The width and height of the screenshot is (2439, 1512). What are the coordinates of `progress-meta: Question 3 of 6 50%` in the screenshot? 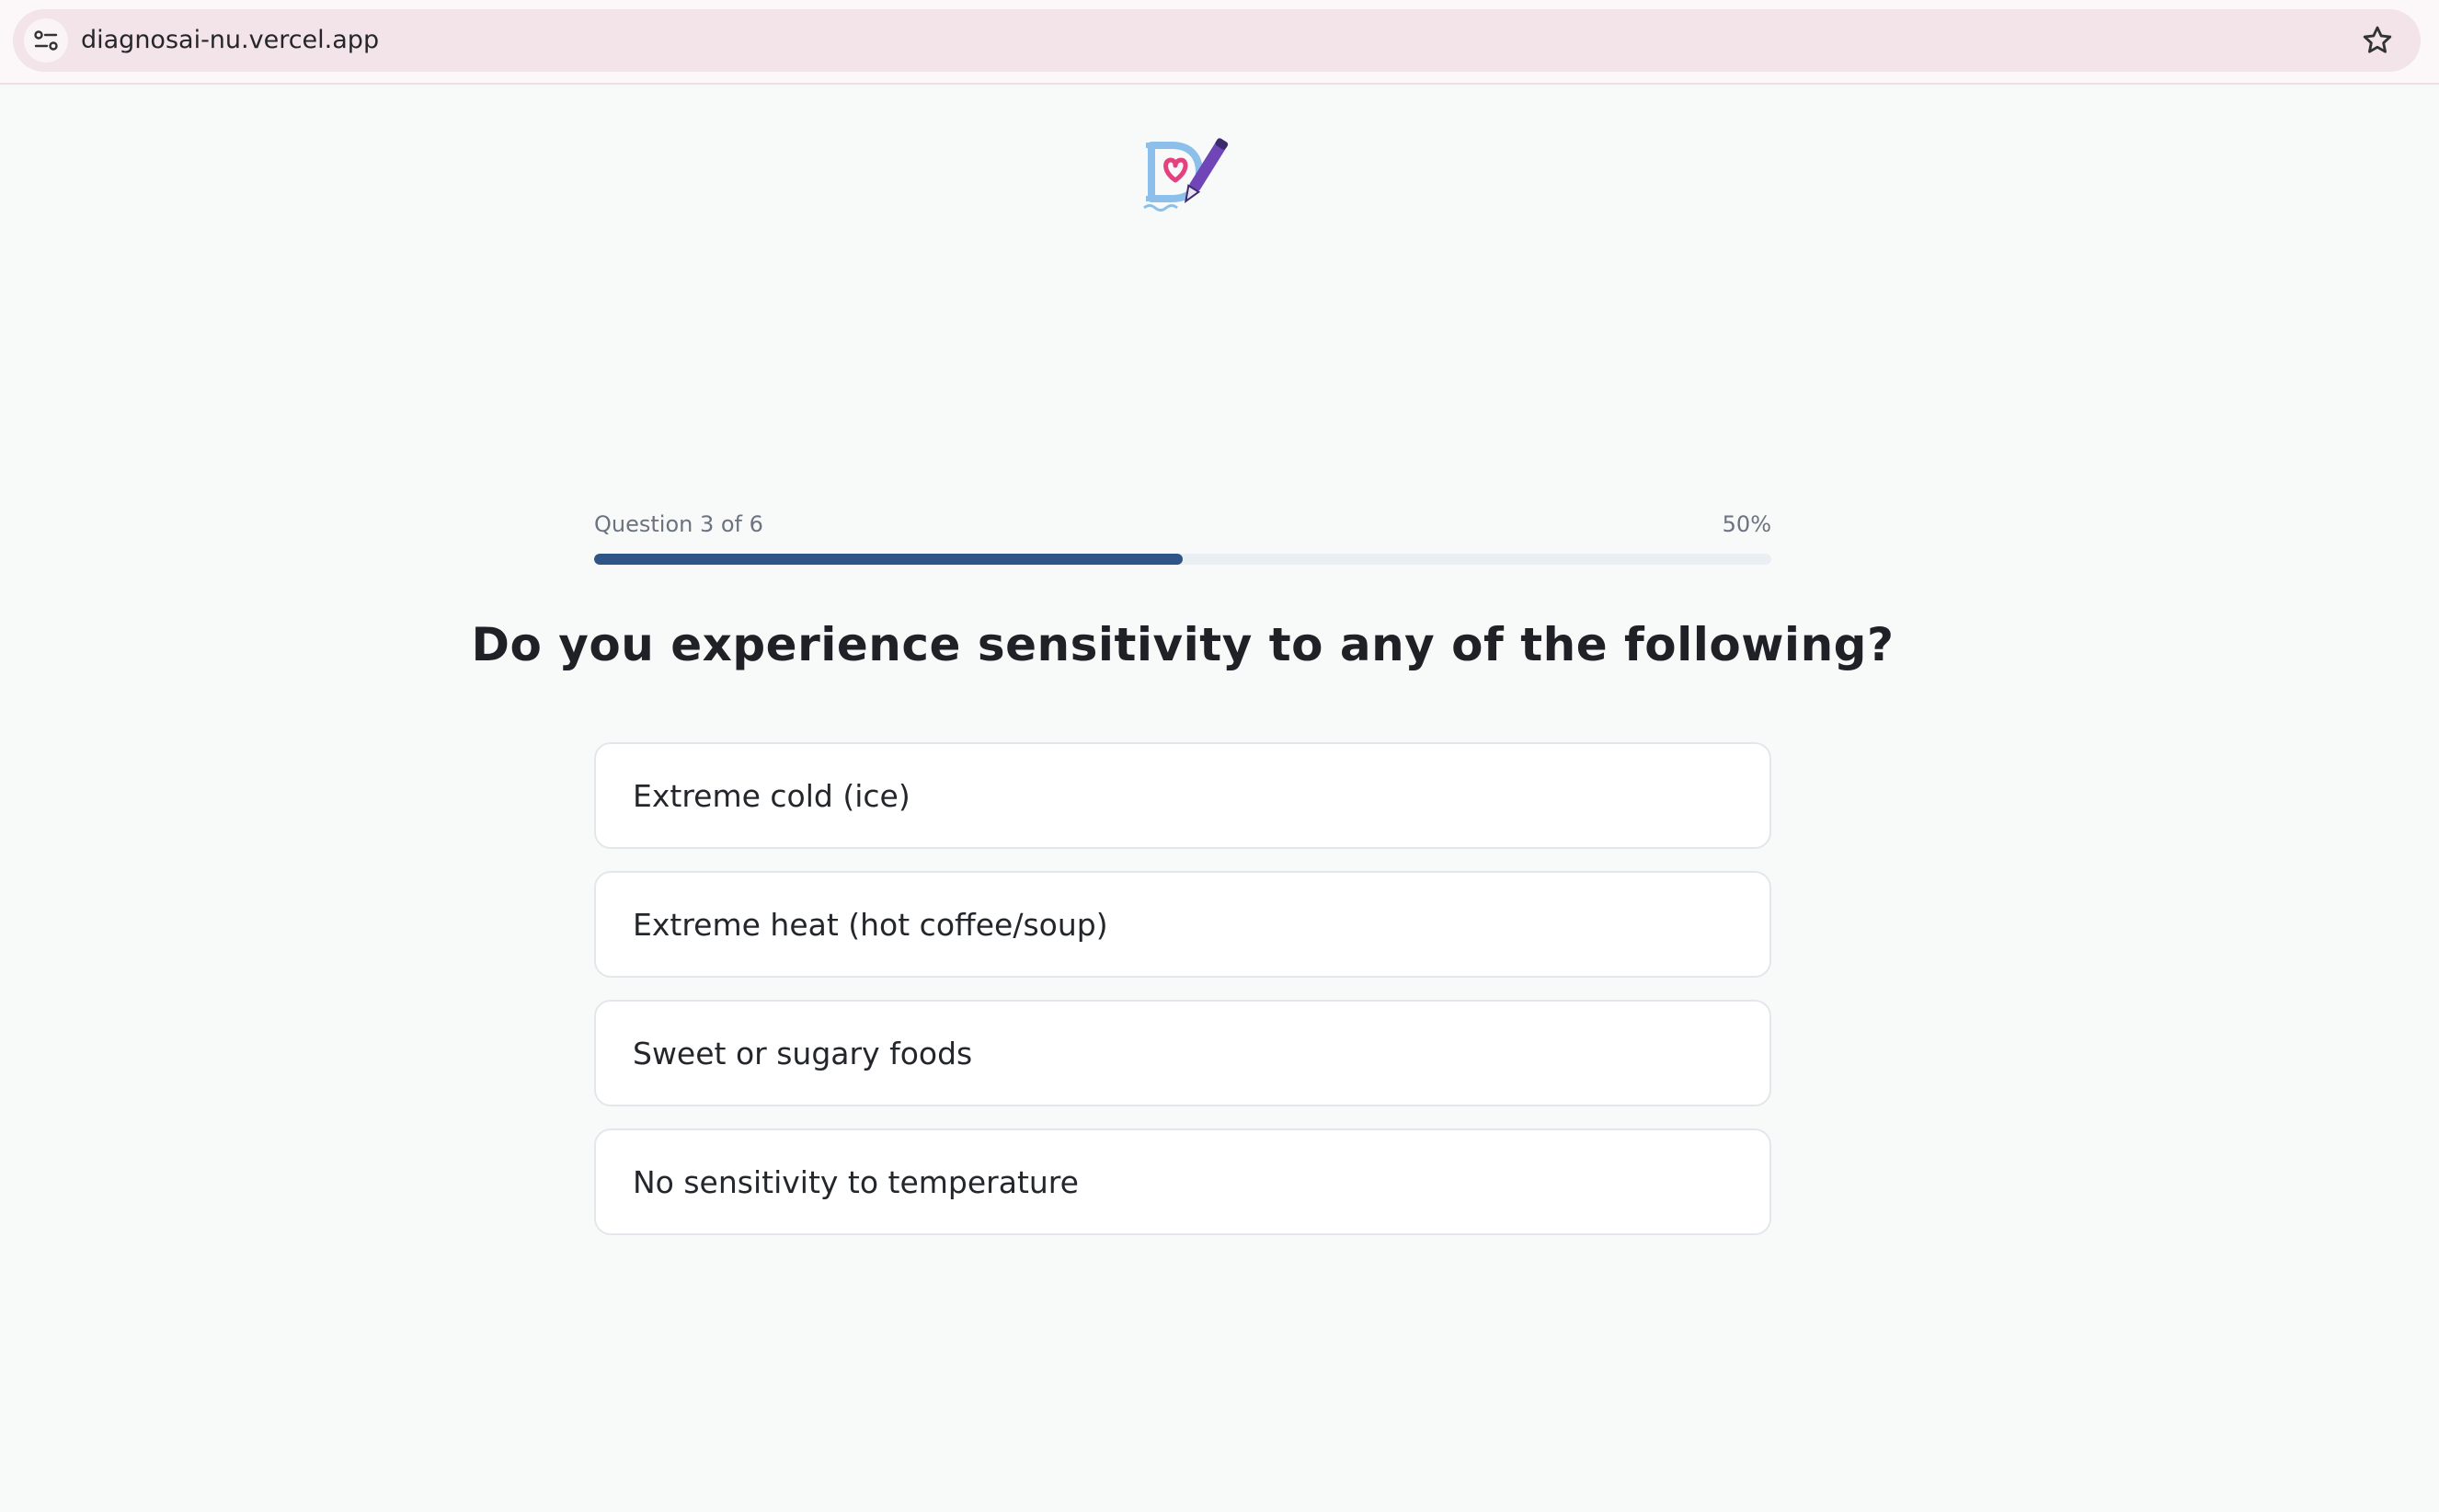 It's located at (1182, 526).